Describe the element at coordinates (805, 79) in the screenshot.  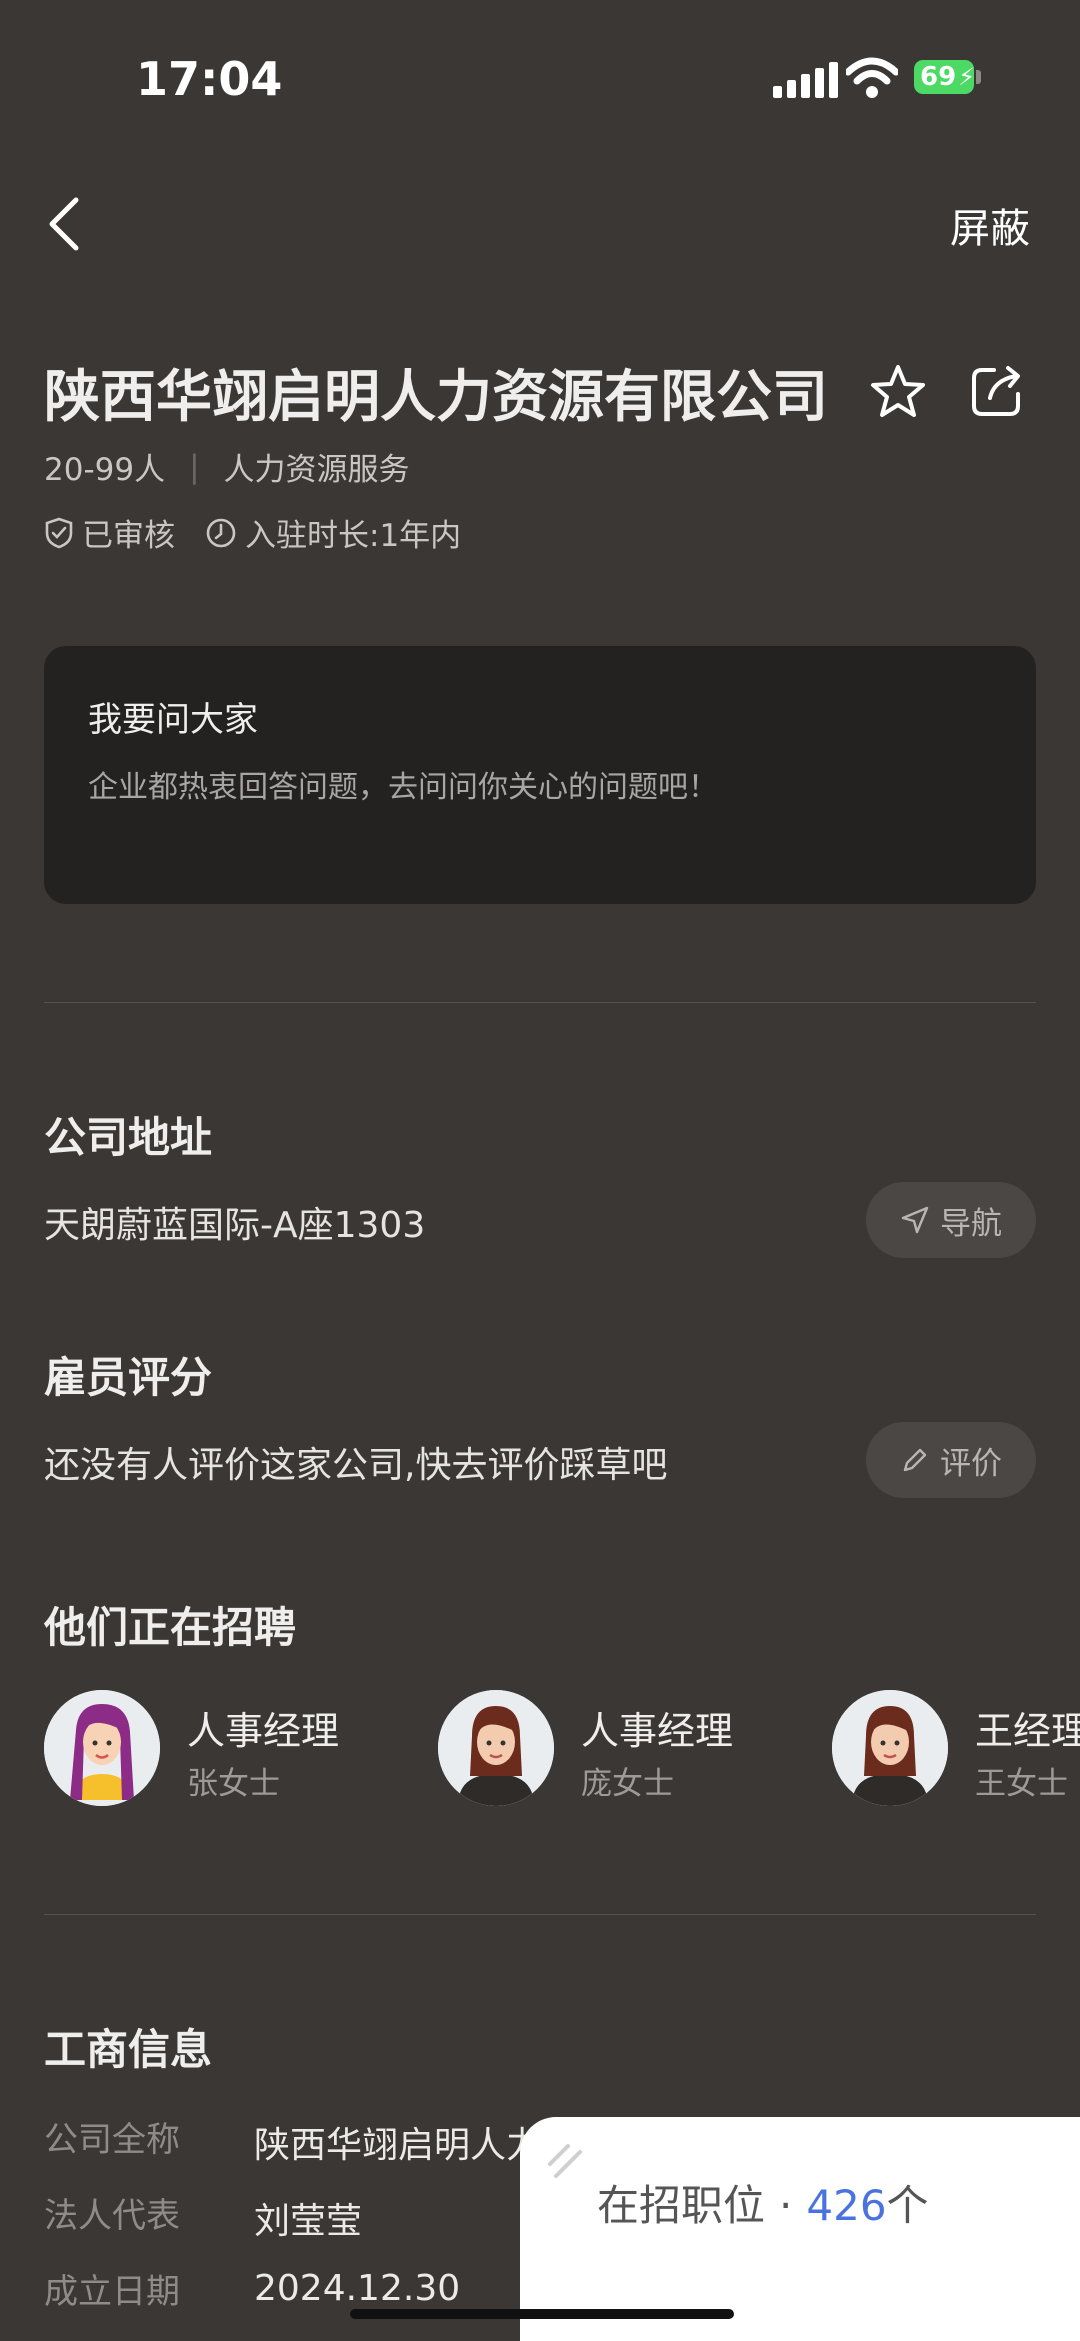
I see `cellular-signal-icon` at that location.